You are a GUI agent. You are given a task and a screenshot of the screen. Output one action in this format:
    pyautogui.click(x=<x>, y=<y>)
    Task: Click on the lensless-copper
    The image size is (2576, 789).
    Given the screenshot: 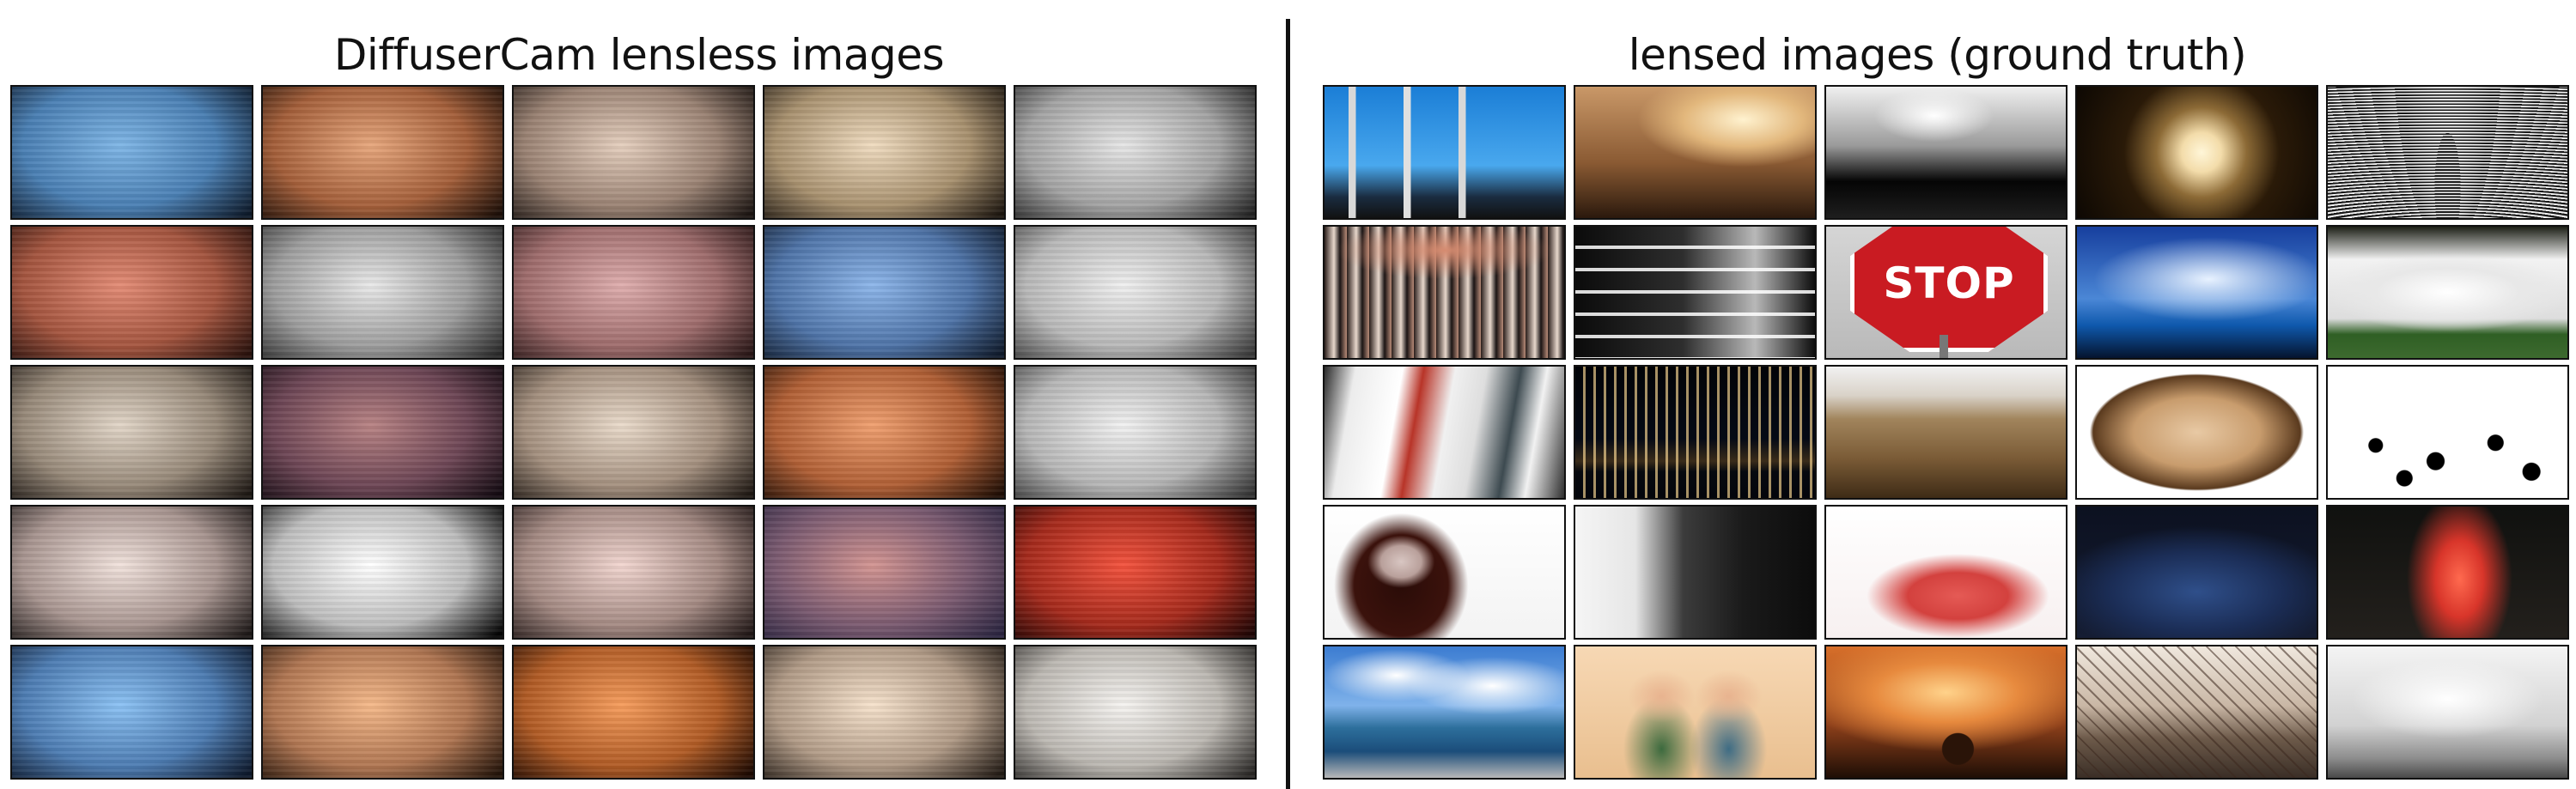 What is the action you would take?
    pyautogui.click(x=884, y=432)
    